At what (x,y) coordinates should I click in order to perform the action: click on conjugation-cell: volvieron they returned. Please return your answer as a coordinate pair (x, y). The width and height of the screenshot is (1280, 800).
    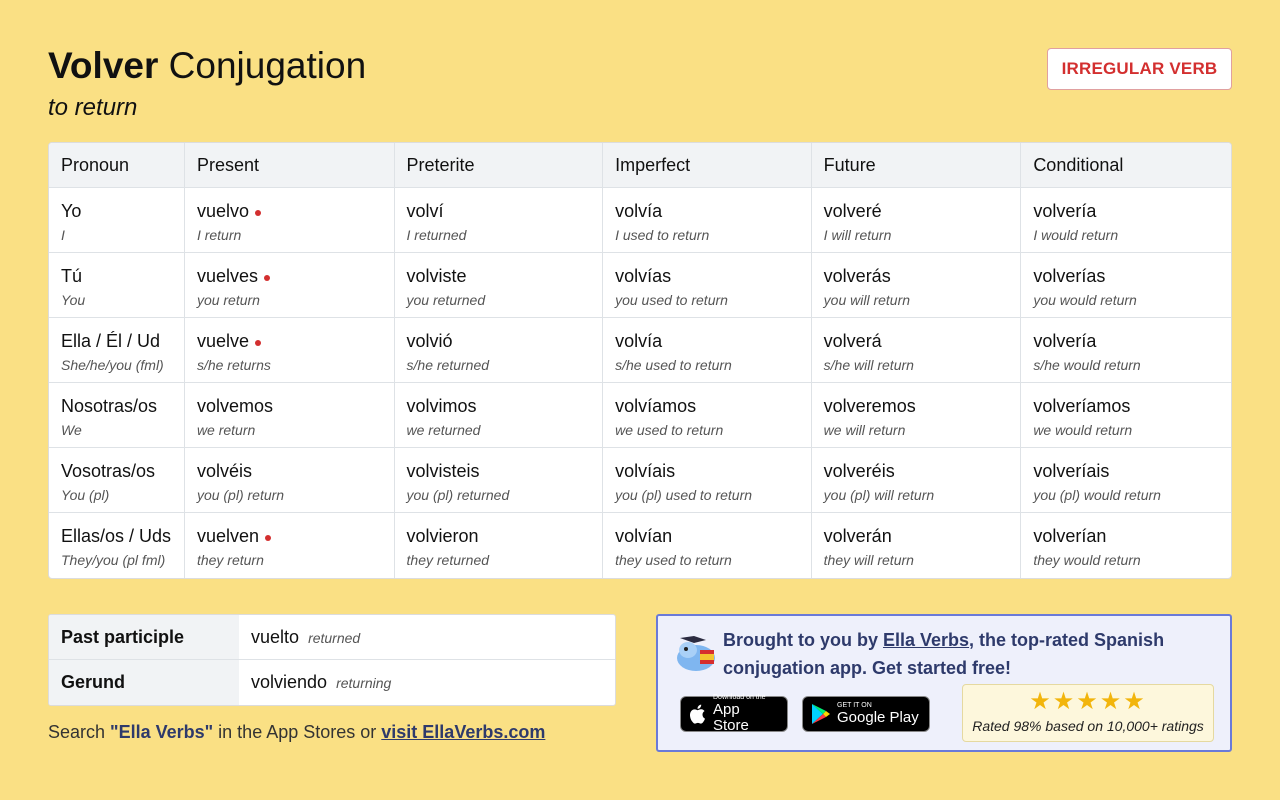
    Looking at the image, I should click on (499, 545).